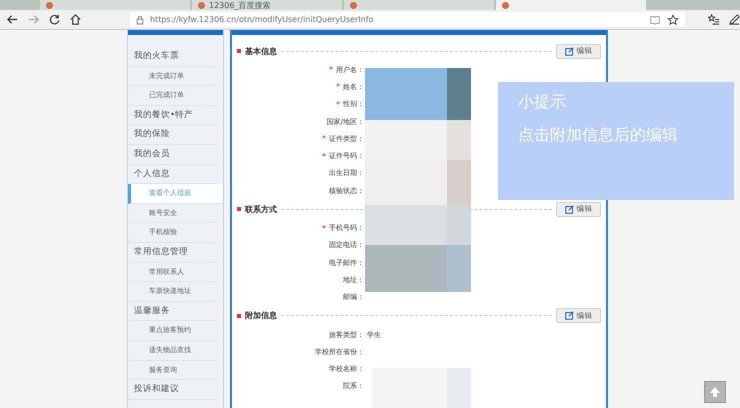 This screenshot has height=408, width=740. I want to click on lock-icon, so click(140, 19).